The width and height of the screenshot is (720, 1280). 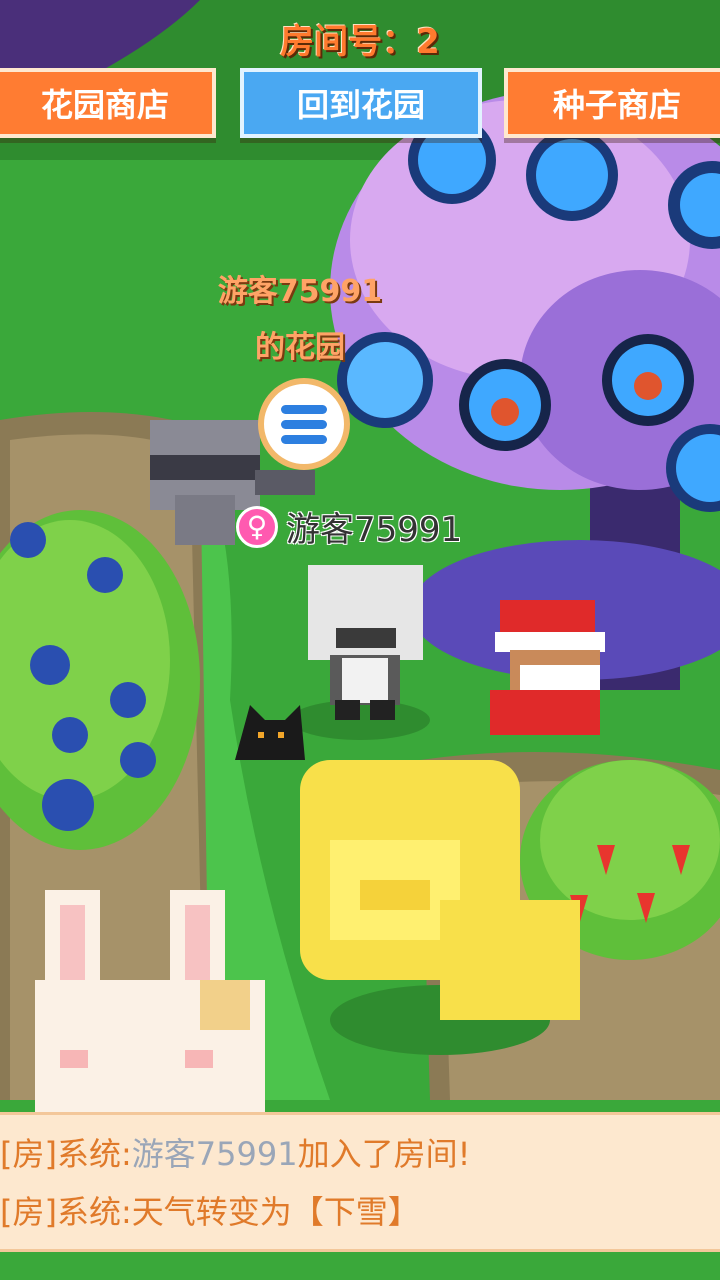 What do you see at coordinates (257, 526) in the screenshot?
I see `female-icon: ♀` at bounding box center [257, 526].